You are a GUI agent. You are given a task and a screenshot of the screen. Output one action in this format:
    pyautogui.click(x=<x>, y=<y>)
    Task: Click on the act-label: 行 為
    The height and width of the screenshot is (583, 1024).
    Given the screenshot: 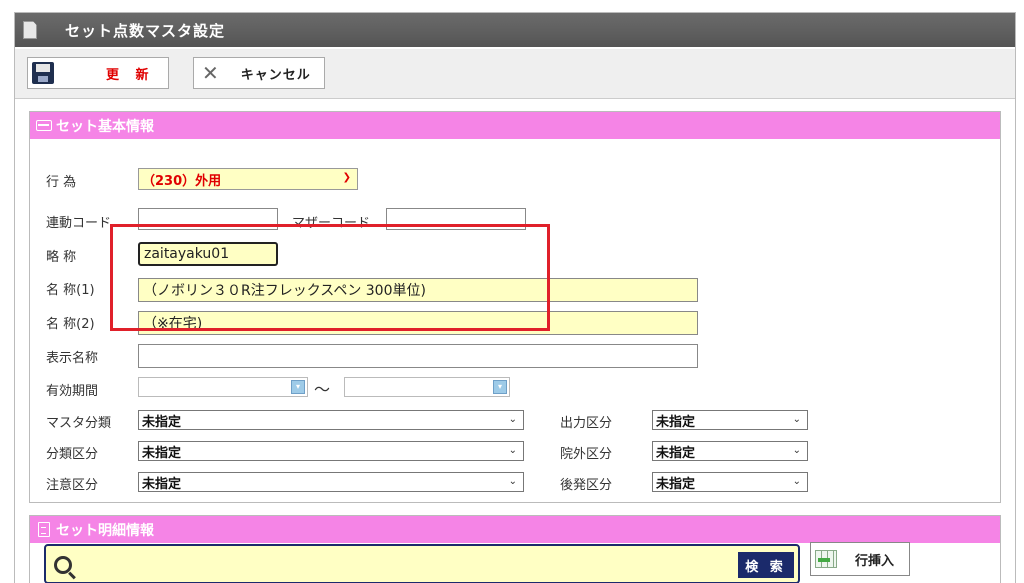 What is the action you would take?
    pyautogui.click(x=61, y=182)
    